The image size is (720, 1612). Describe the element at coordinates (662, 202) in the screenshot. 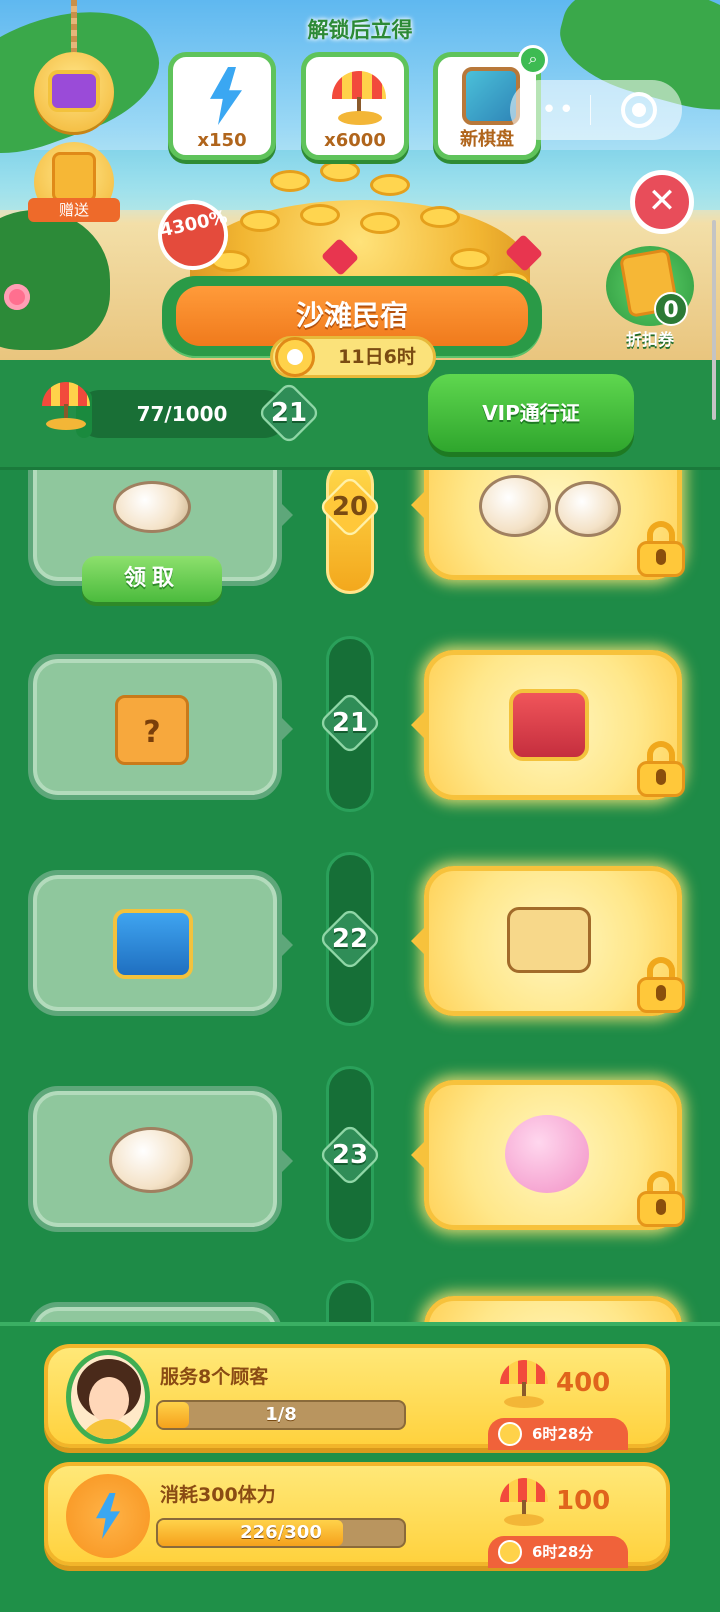

I see `close-button: ✕` at that location.